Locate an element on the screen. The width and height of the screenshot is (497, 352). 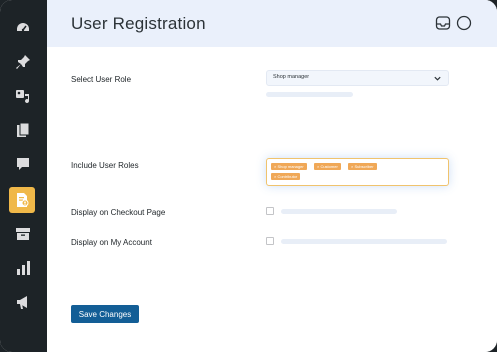
pages-icon is located at coordinates (23, 129).